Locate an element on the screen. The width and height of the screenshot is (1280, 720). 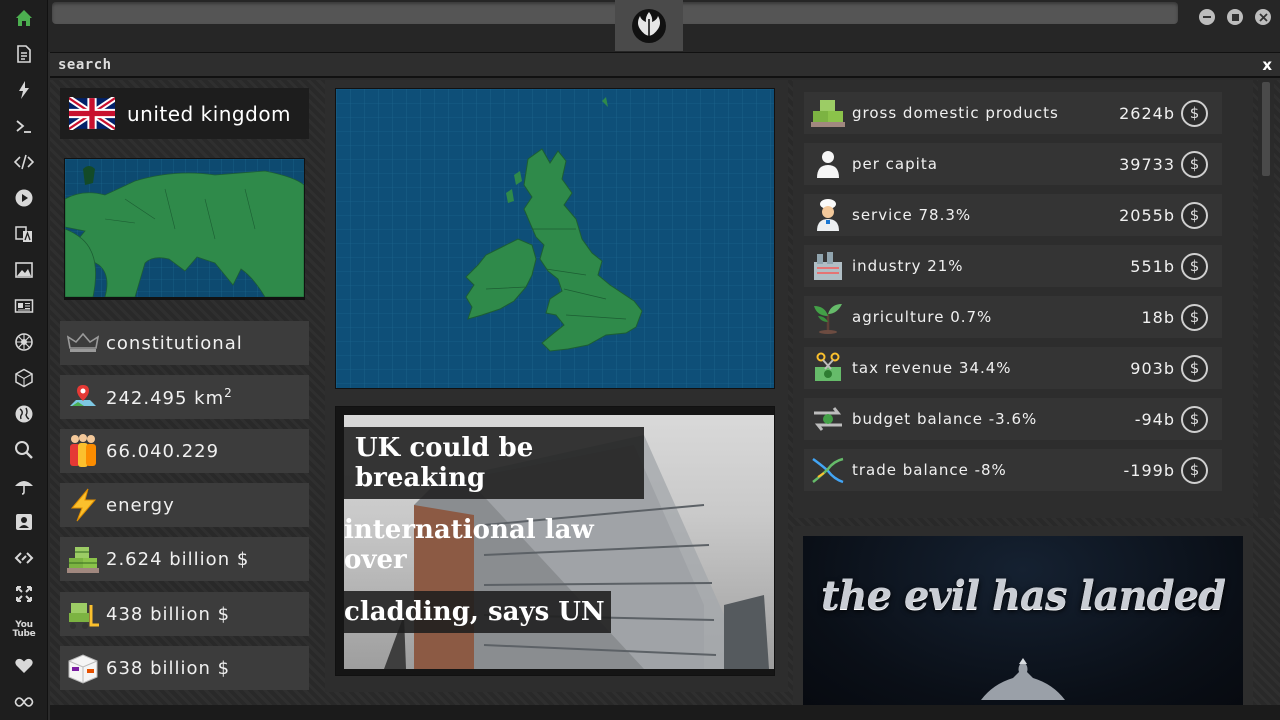
stat-label: trade balance -8% is located at coordinates (929, 470).